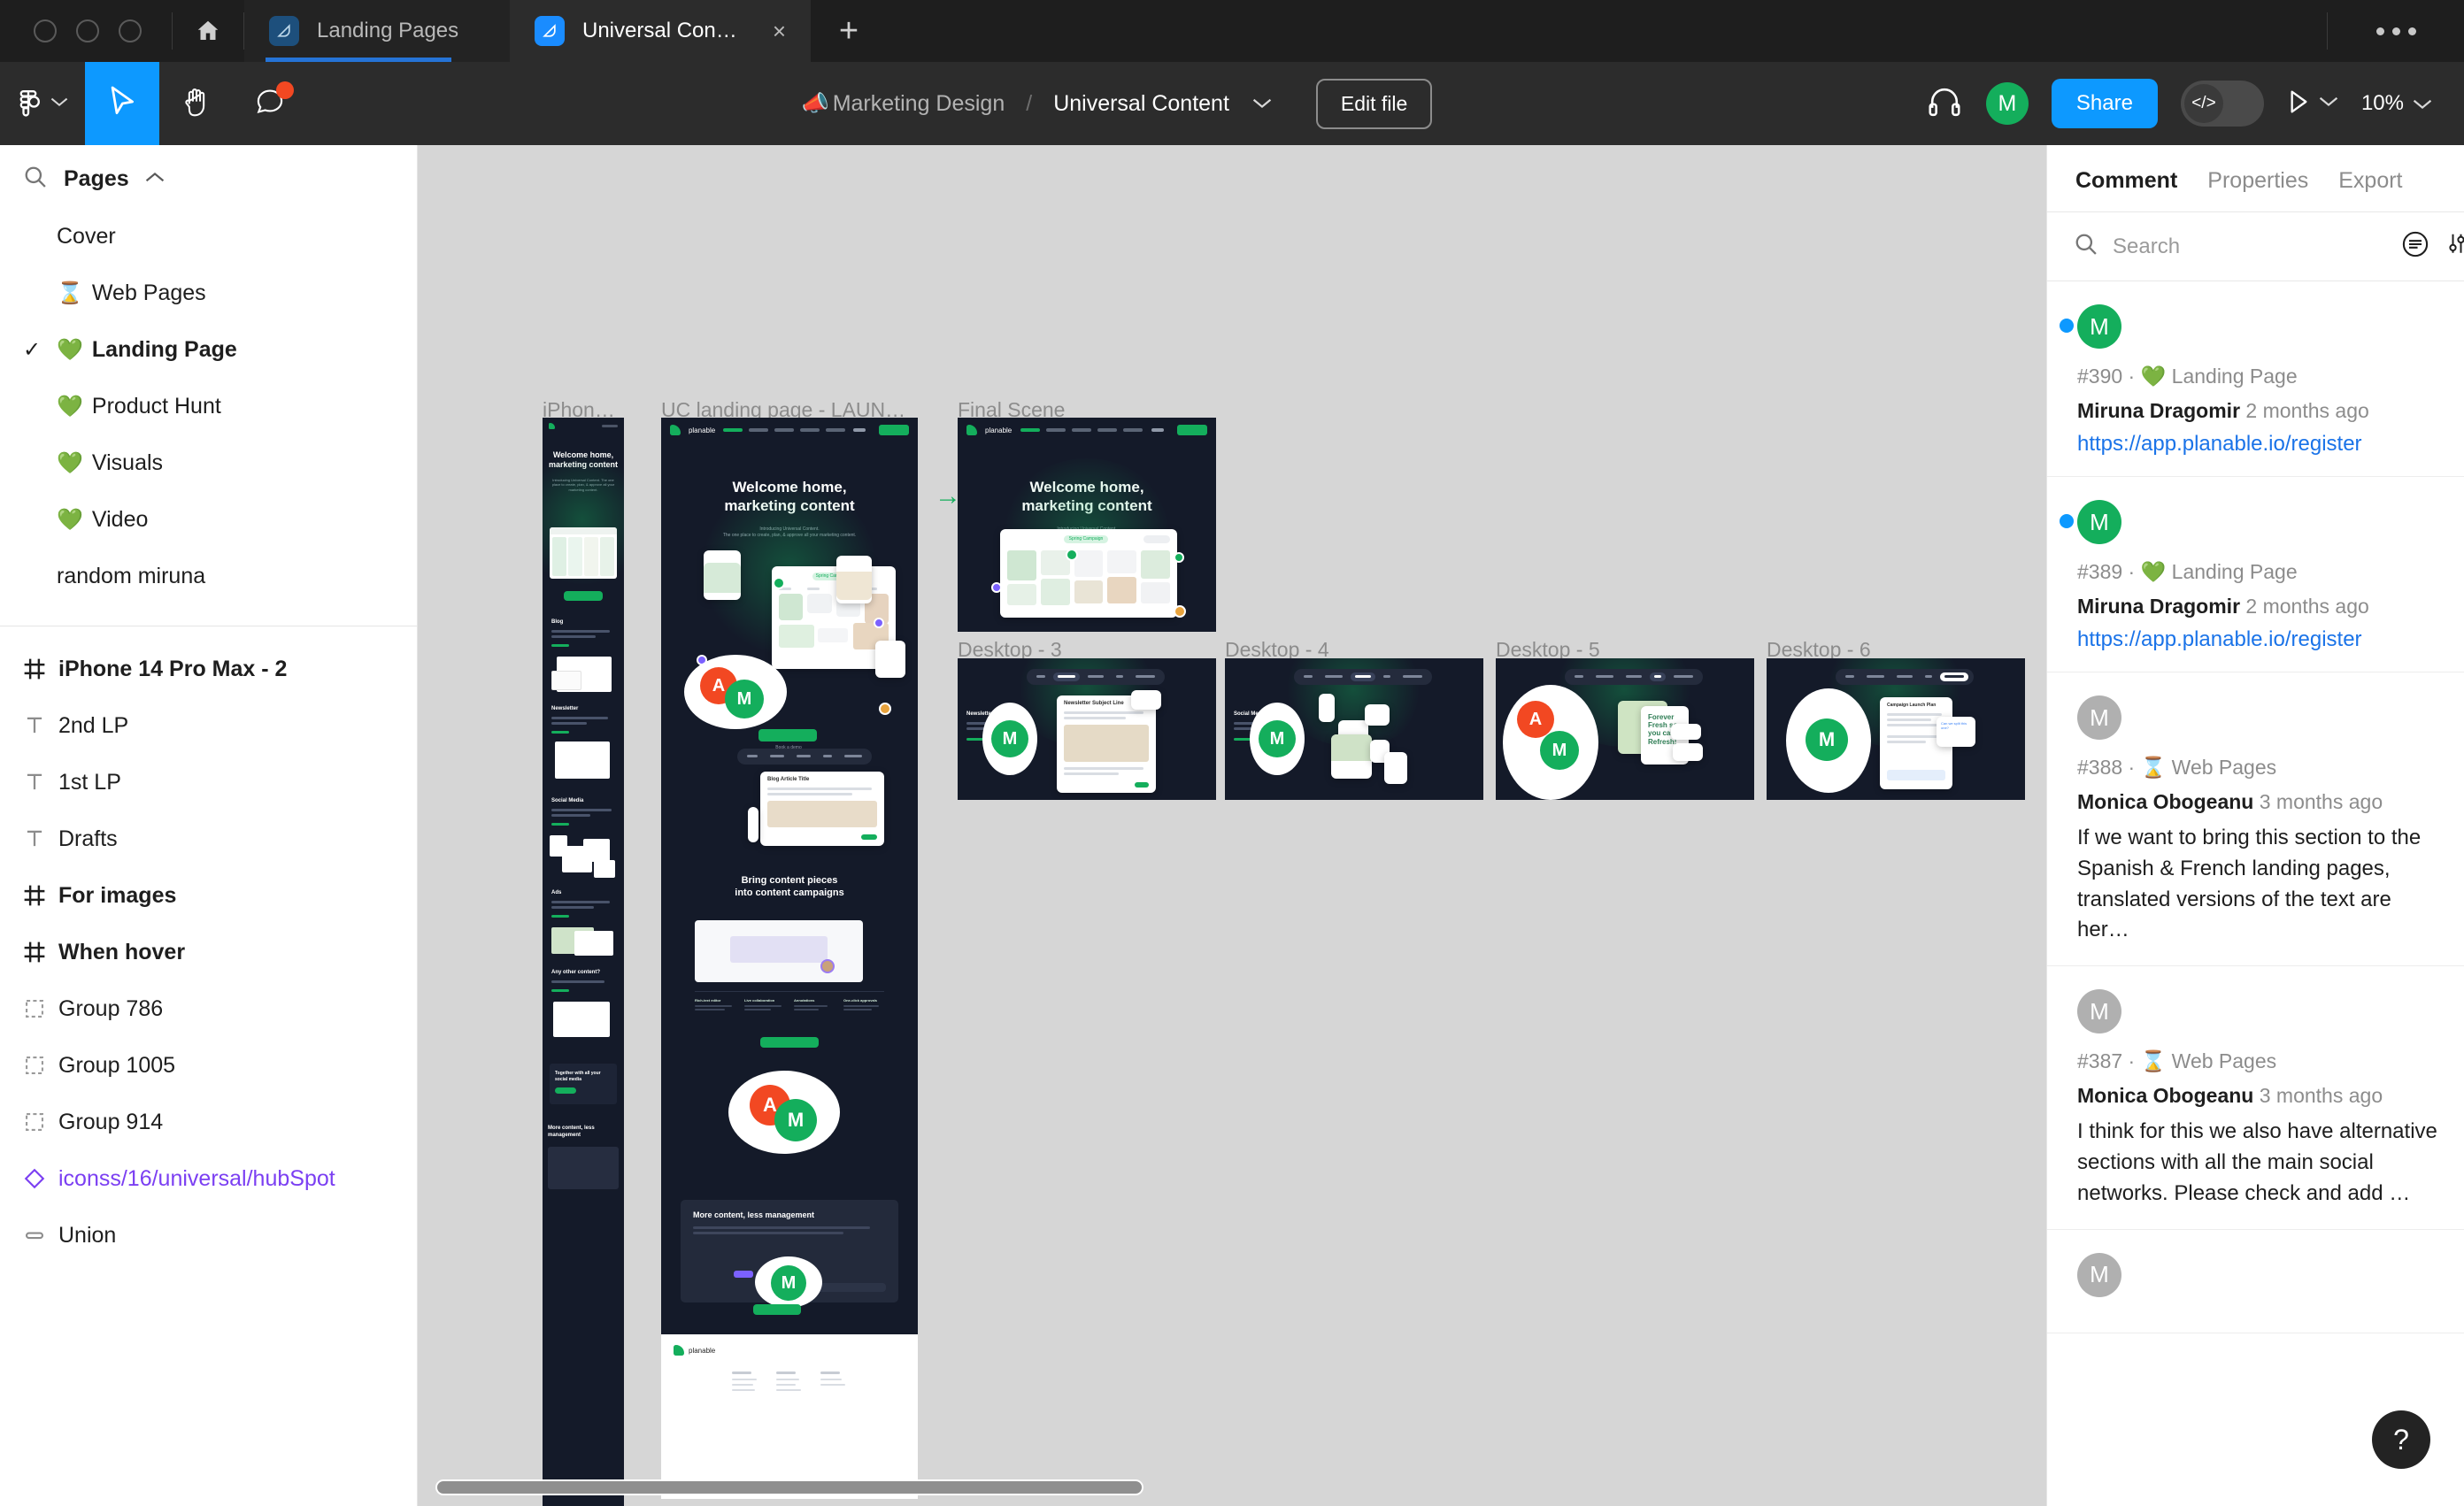  What do you see at coordinates (2454, 247) in the screenshot?
I see `sliders-icon` at bounding box center [2454, 247].